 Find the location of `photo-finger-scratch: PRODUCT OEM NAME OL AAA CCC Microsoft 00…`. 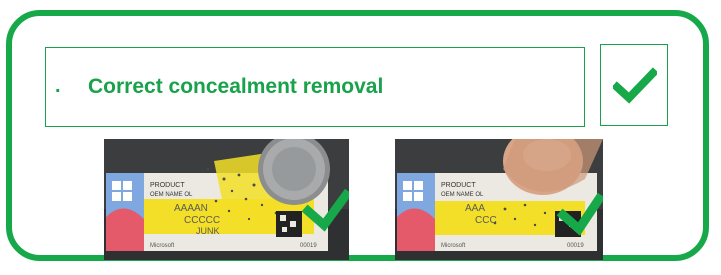

photo-finger-scratch: PRODUCT OEM NAME OL AAA CCC Microsoft 00… is located at coordinates (499, 199).